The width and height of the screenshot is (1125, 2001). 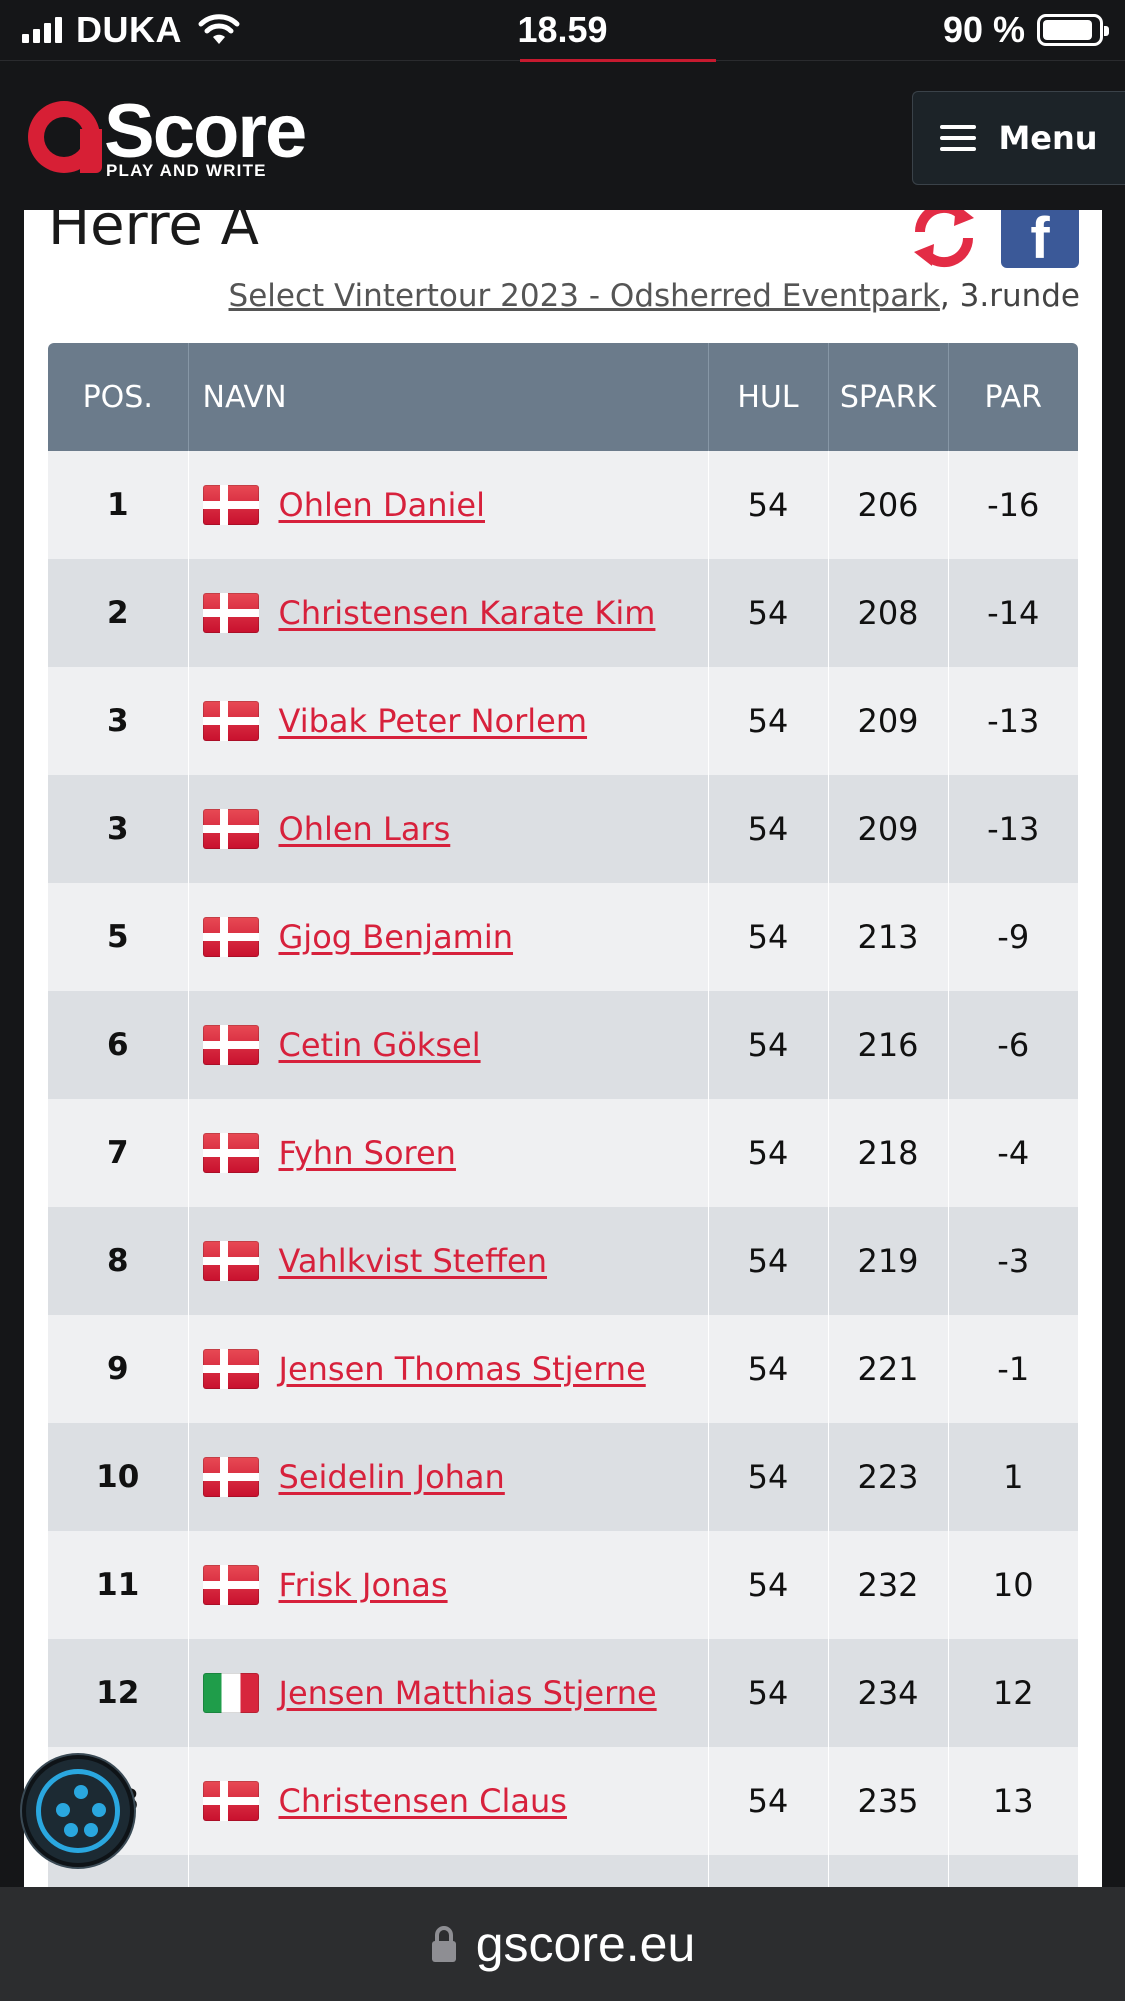 What do you see at coordinates (219, 29) in the screenshot?
I see `wifi-icon` at bounding box center [219, 29].